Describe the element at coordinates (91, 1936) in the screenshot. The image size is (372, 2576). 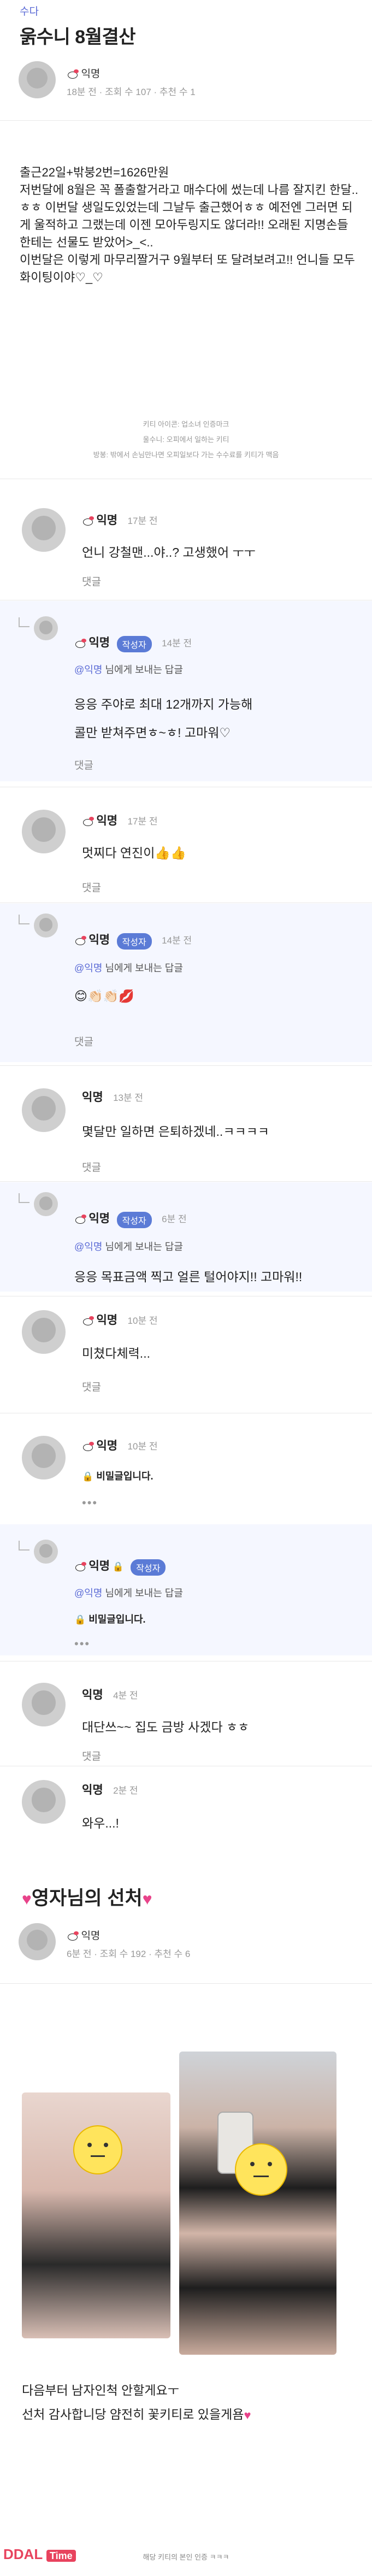
I see `author-name: 익명` at that location.